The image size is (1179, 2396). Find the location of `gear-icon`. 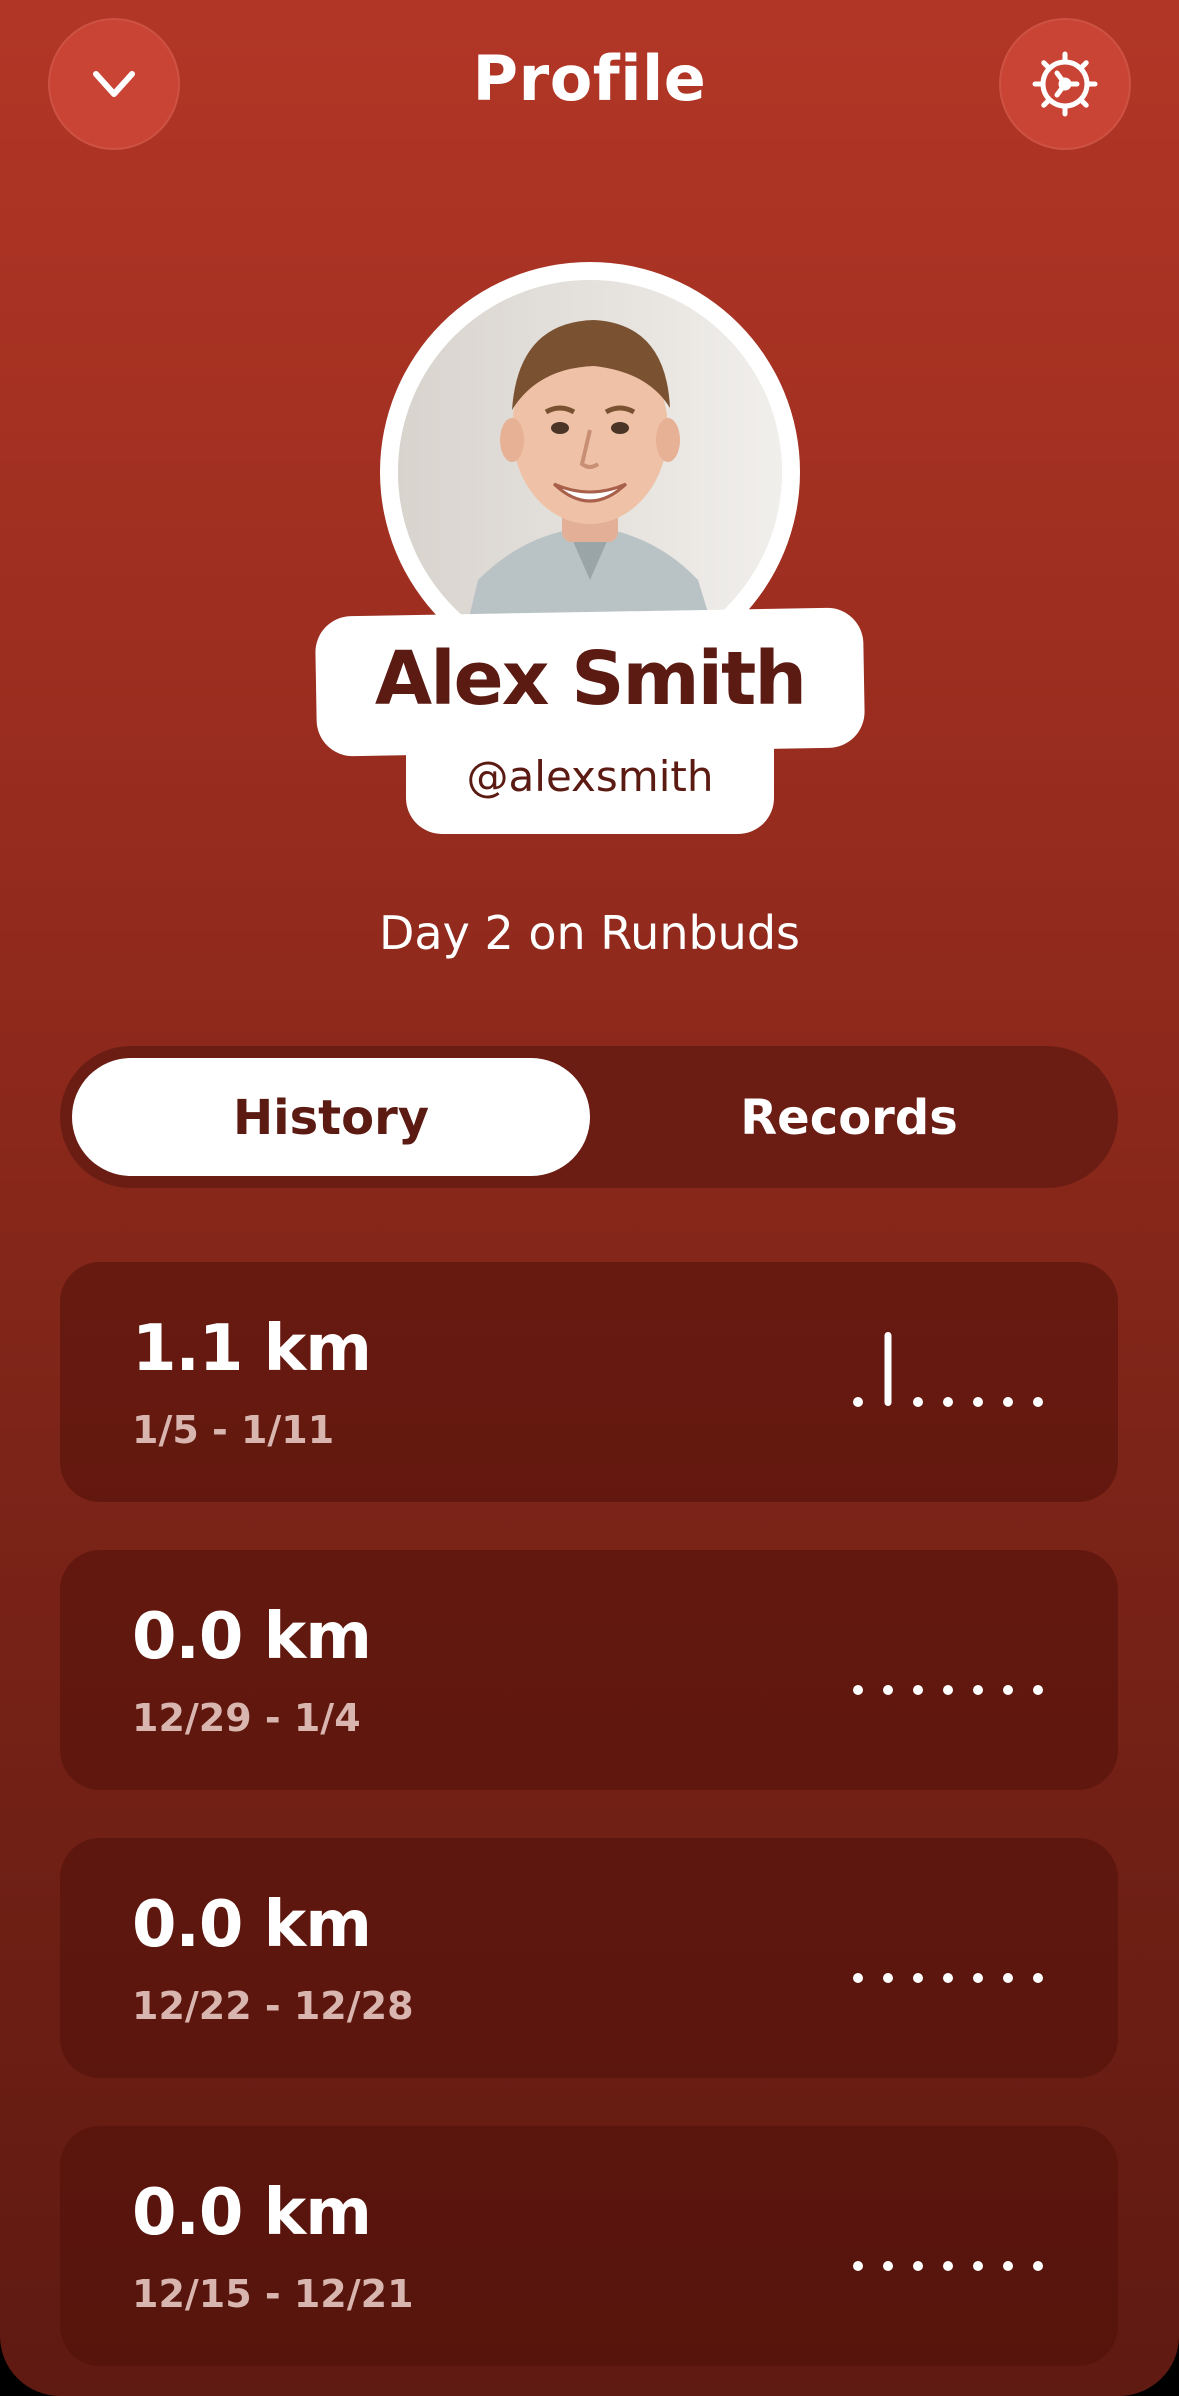

gear-icon is located at coordinates (1065, 84).